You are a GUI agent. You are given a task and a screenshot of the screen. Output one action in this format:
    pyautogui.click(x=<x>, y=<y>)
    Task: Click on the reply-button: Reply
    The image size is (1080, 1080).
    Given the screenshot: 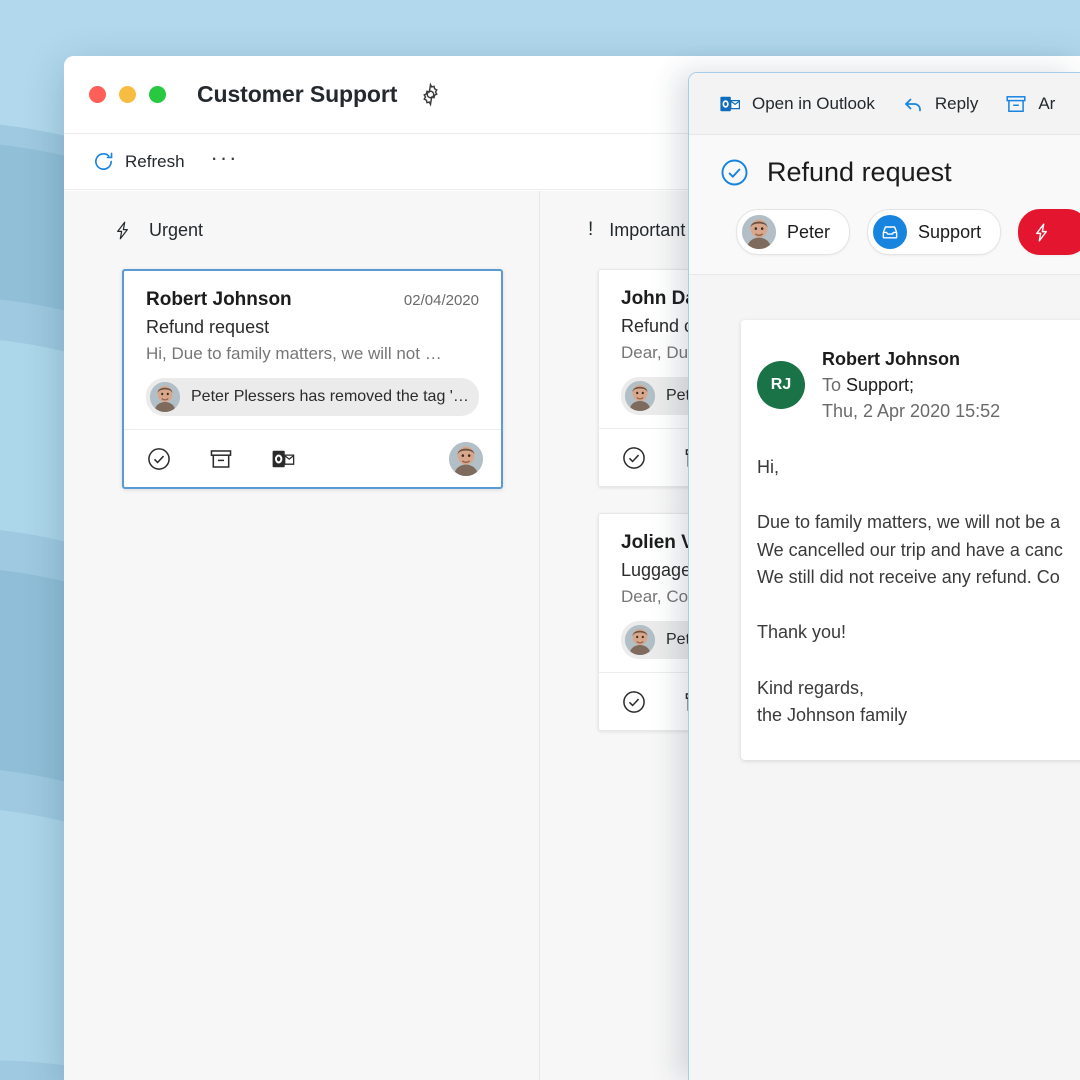 What is the action you would take?
    pyautogui.click(x=939, y=104)
    